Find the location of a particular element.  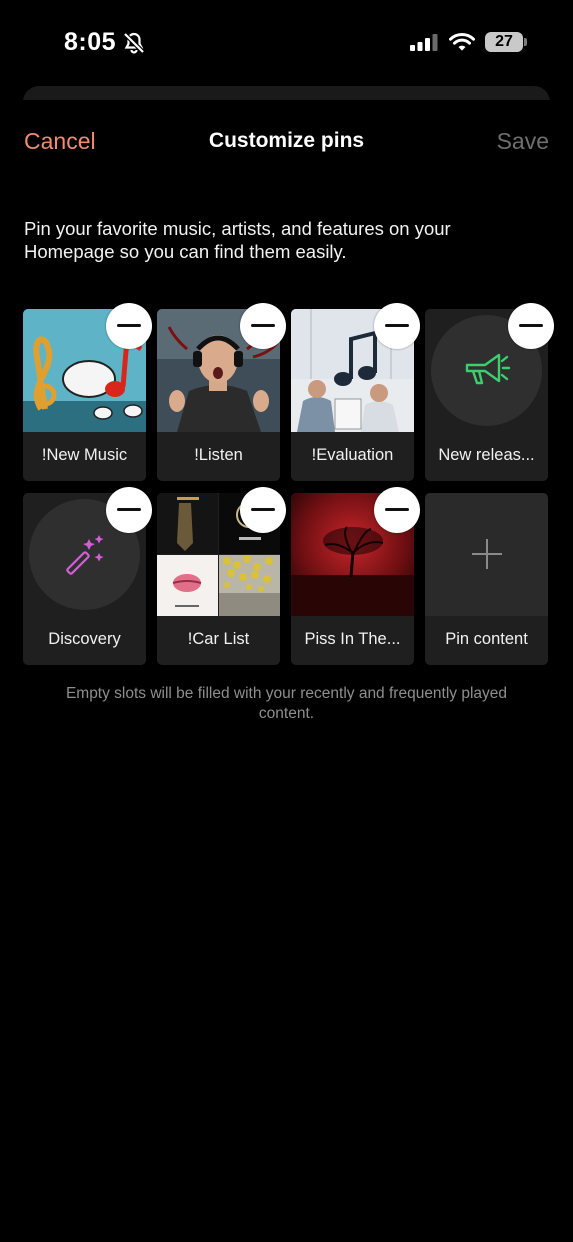

add-pin-tile: Pin content is located at coordinates (486, 579).